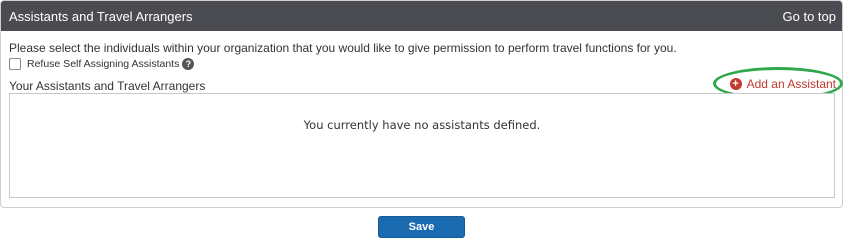 This screenshot has height=240, width=850. I want to click on add-assistant-label: Add an Assistant, so click(791, 84).